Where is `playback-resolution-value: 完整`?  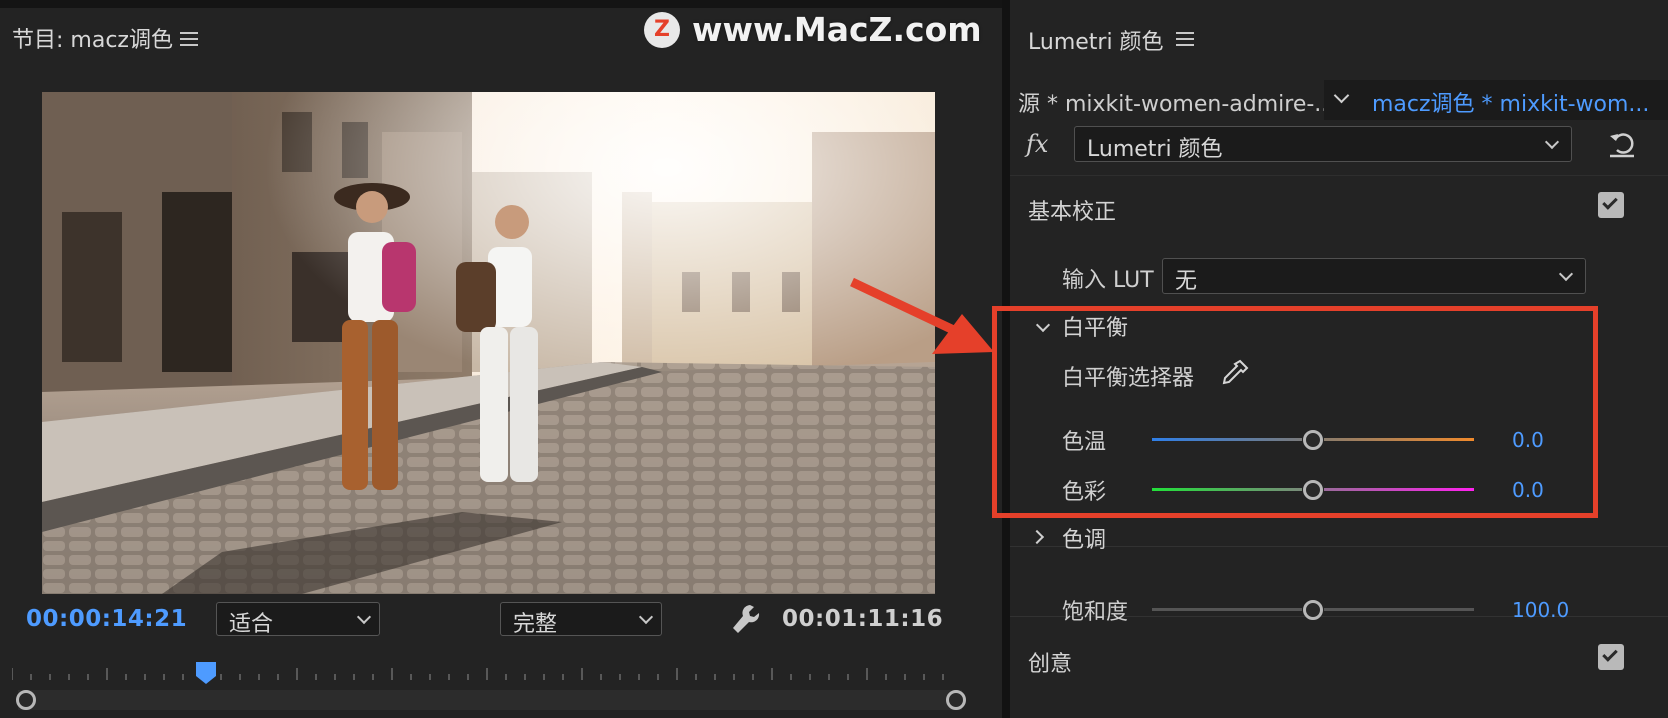 playback-resolution-value: 完整 is located at coordinates (535, 624).